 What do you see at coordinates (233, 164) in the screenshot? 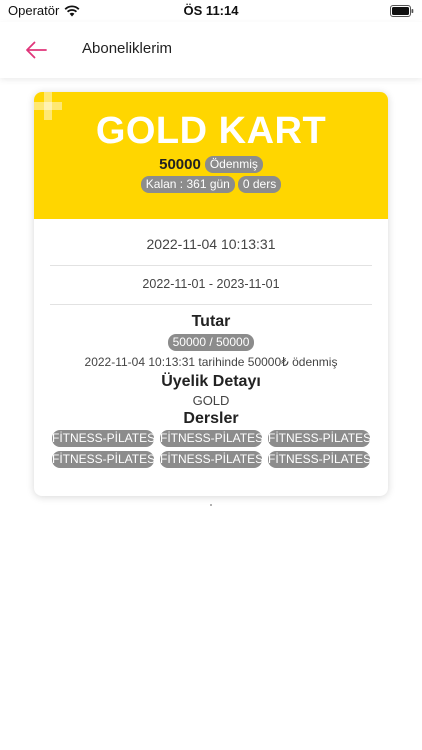
I see `payment-status-badge: Ödenmiş` at bounding box center [233, 164].